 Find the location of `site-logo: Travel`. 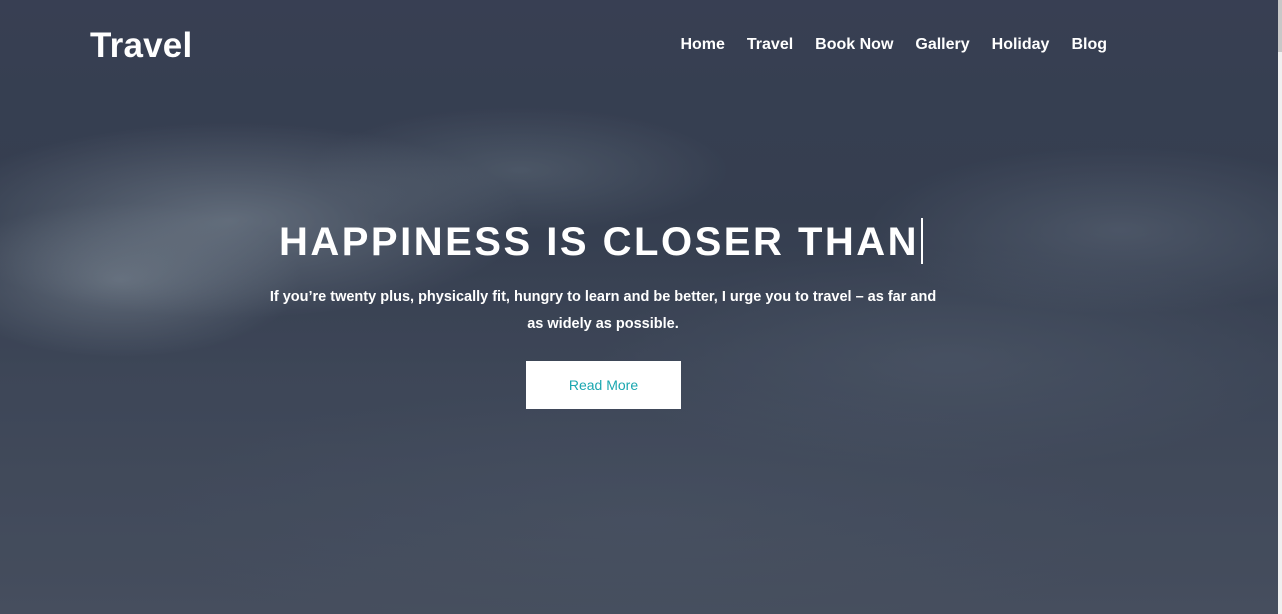

site-logo: Travel is located at coordinates (141, 46).